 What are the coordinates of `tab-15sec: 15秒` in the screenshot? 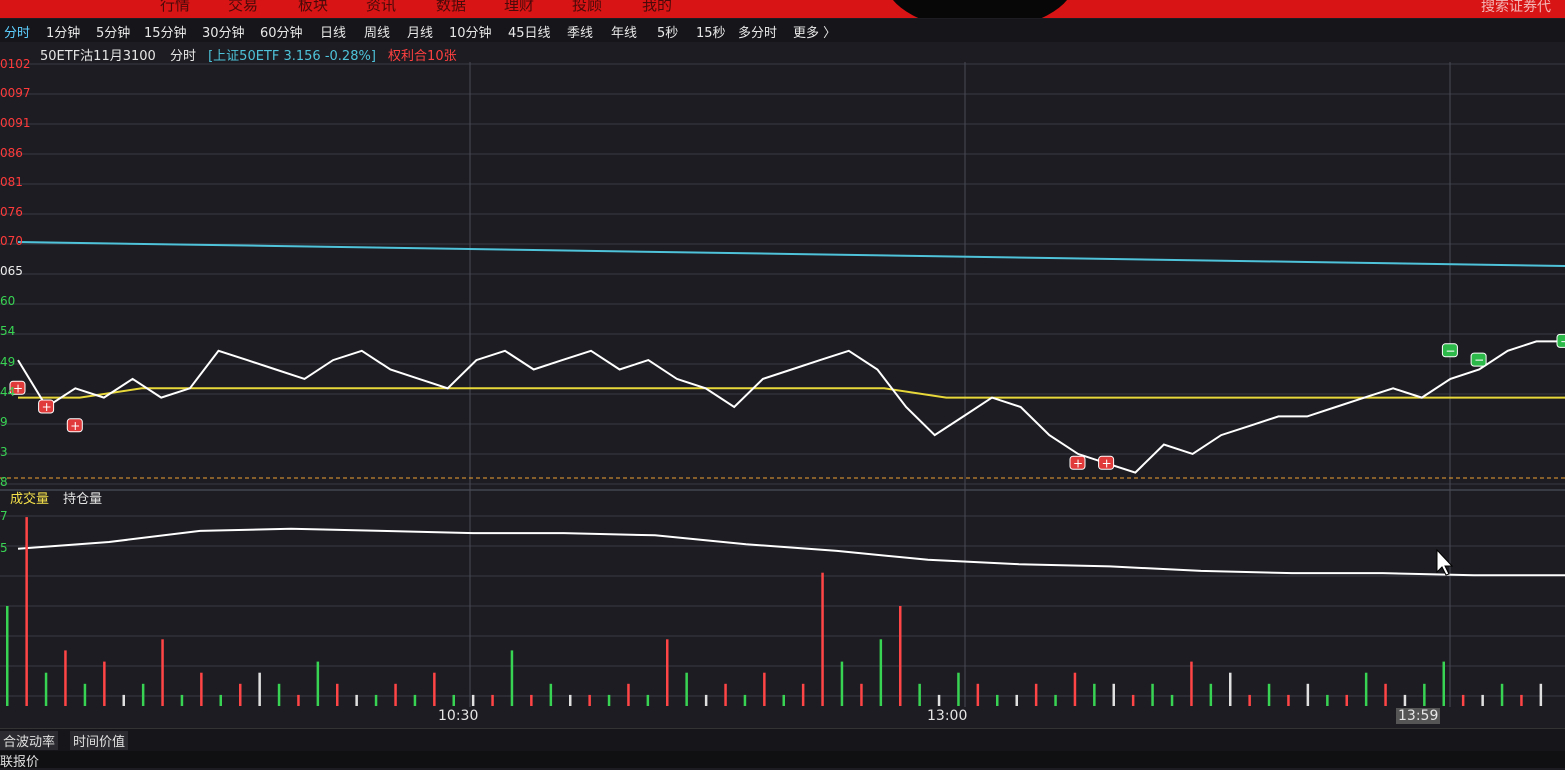 It's located at (711, 31).